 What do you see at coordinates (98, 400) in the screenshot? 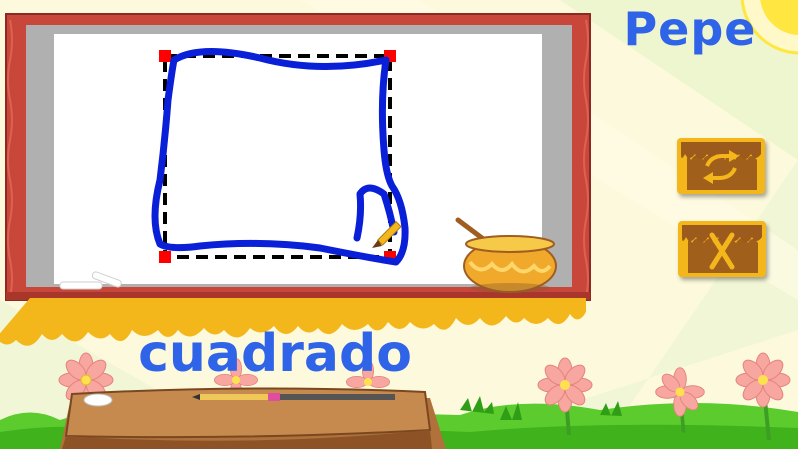
I see `eraser-icon` at bounding box center [98, 400].